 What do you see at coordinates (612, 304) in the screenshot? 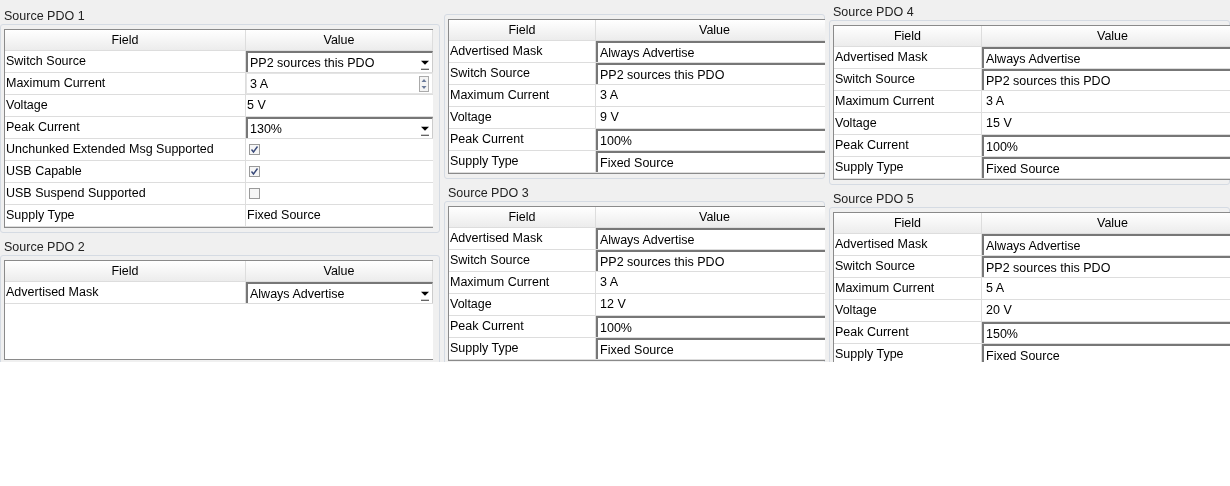
I see `value-text: 12 V` at bounding box center [612, 304].